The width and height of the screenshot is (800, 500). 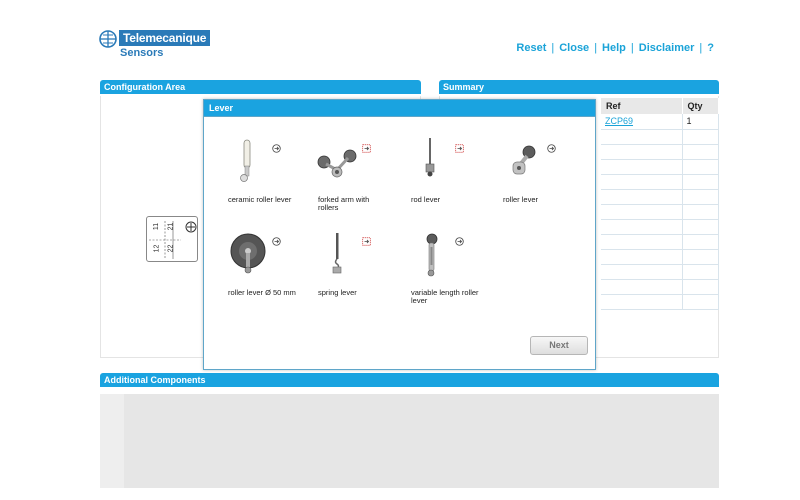 I want to click on question-link: ?, so click(x=710, y=48).